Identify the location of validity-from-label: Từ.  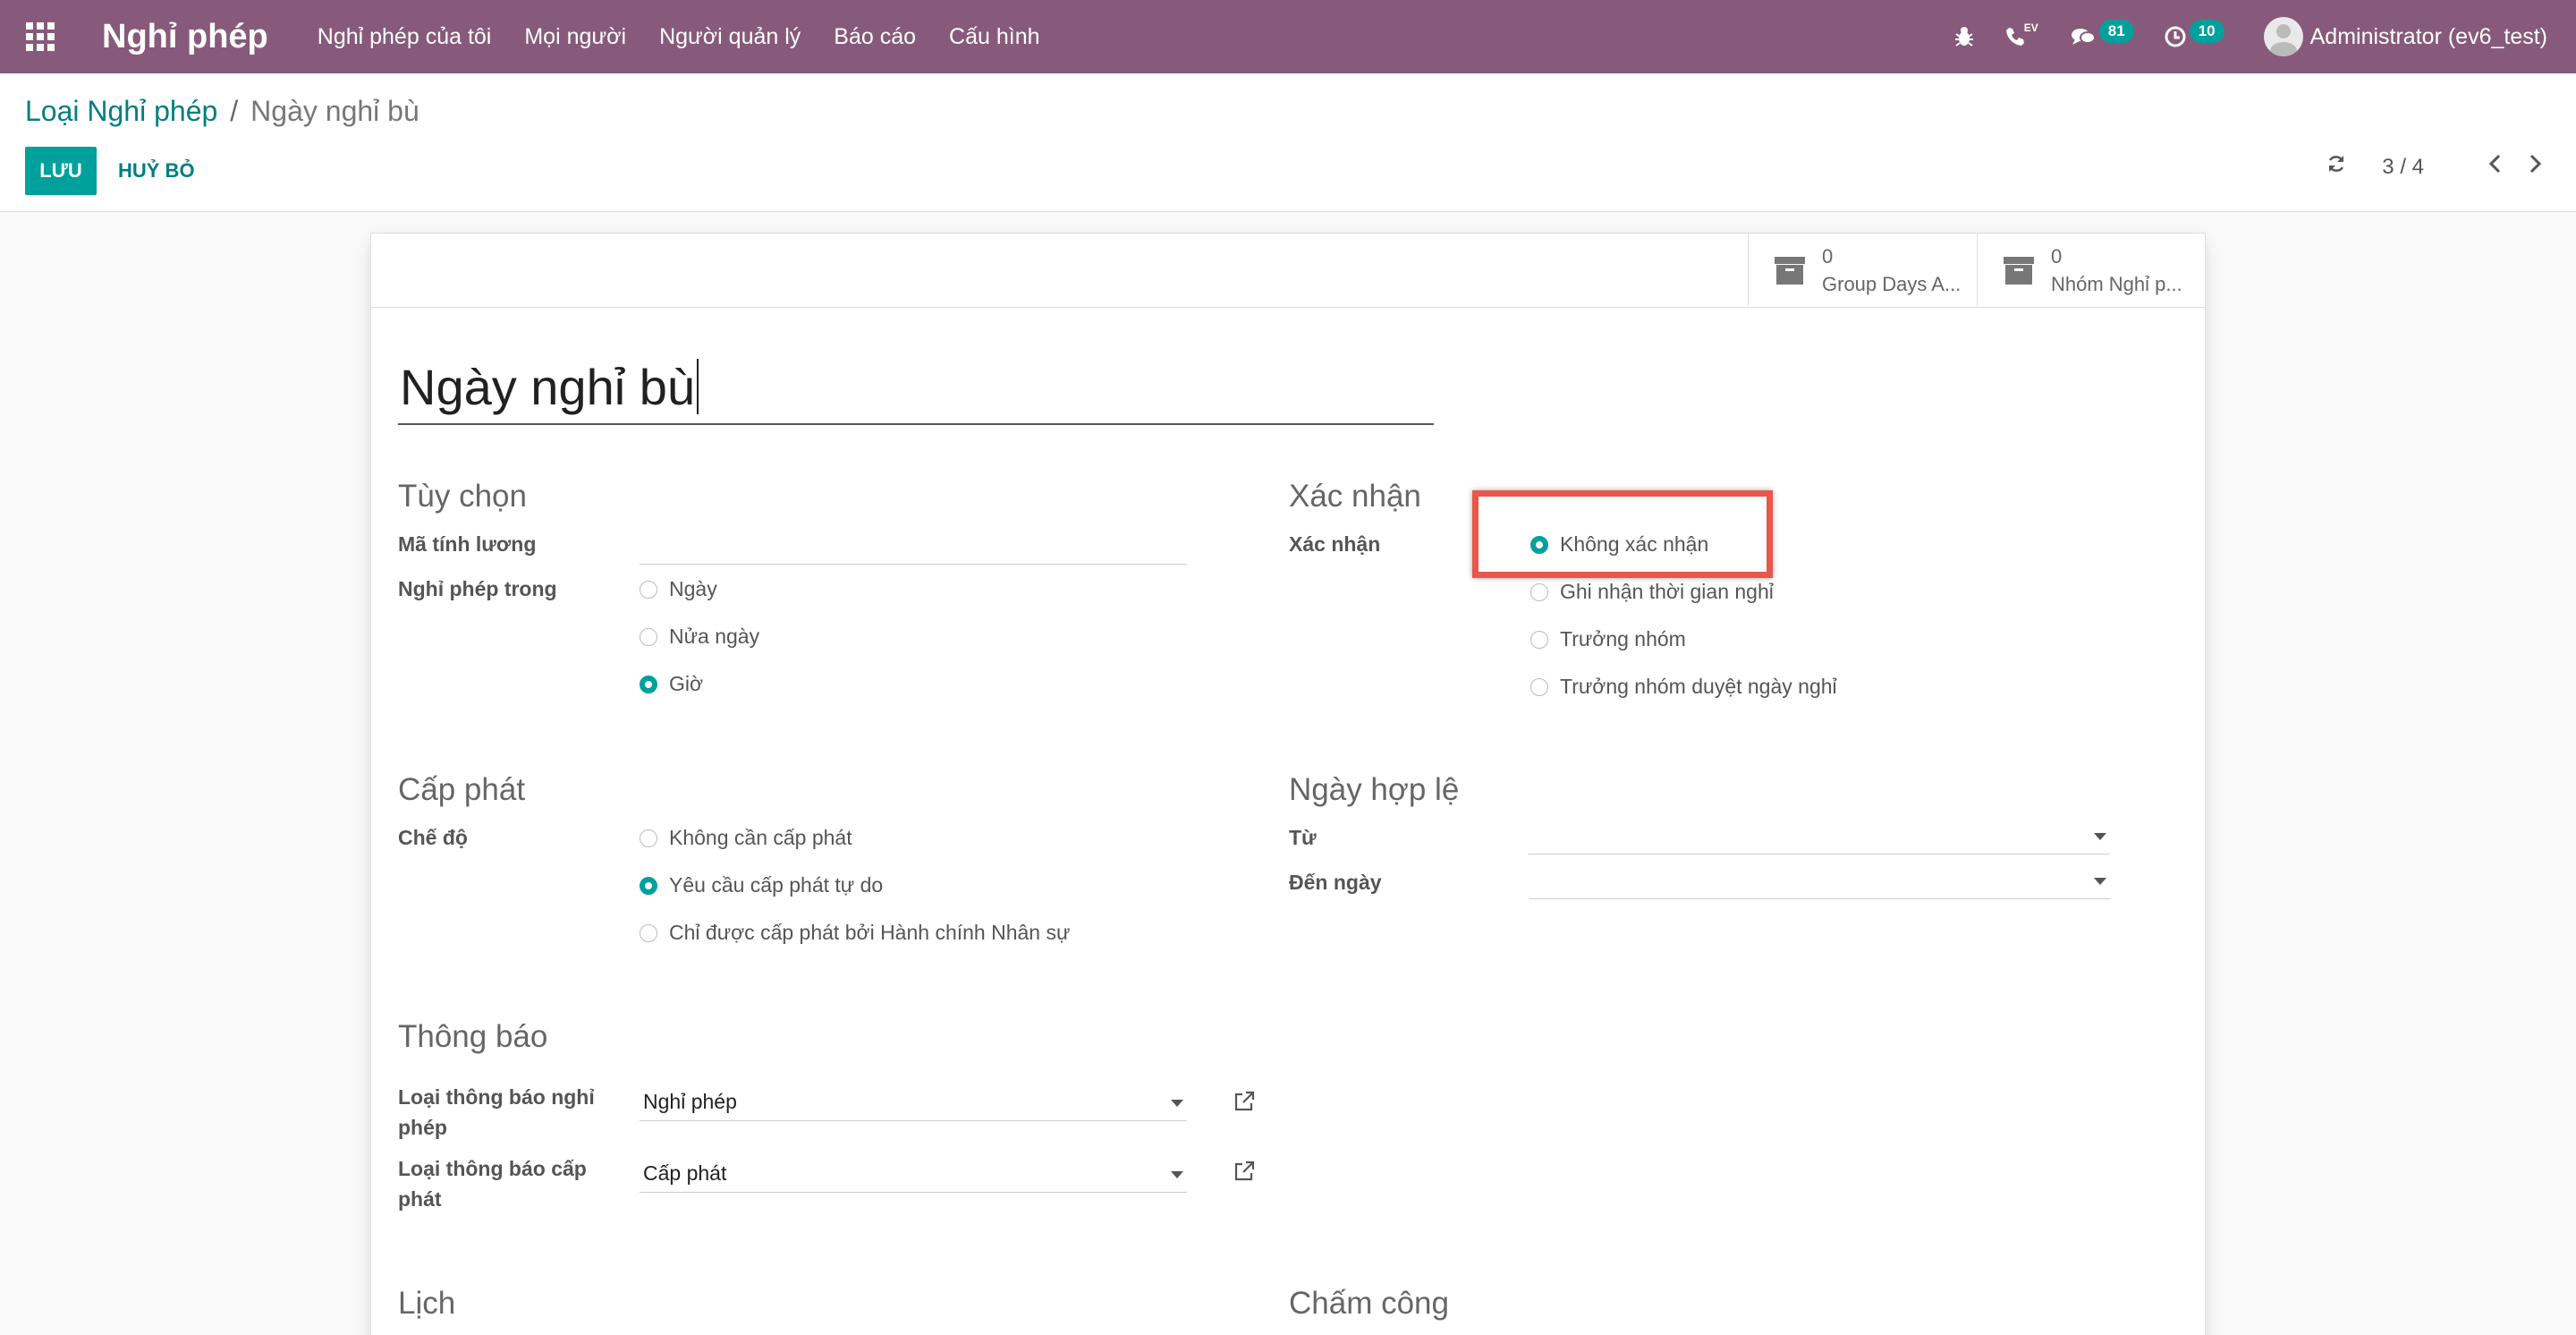
(1303, 837).